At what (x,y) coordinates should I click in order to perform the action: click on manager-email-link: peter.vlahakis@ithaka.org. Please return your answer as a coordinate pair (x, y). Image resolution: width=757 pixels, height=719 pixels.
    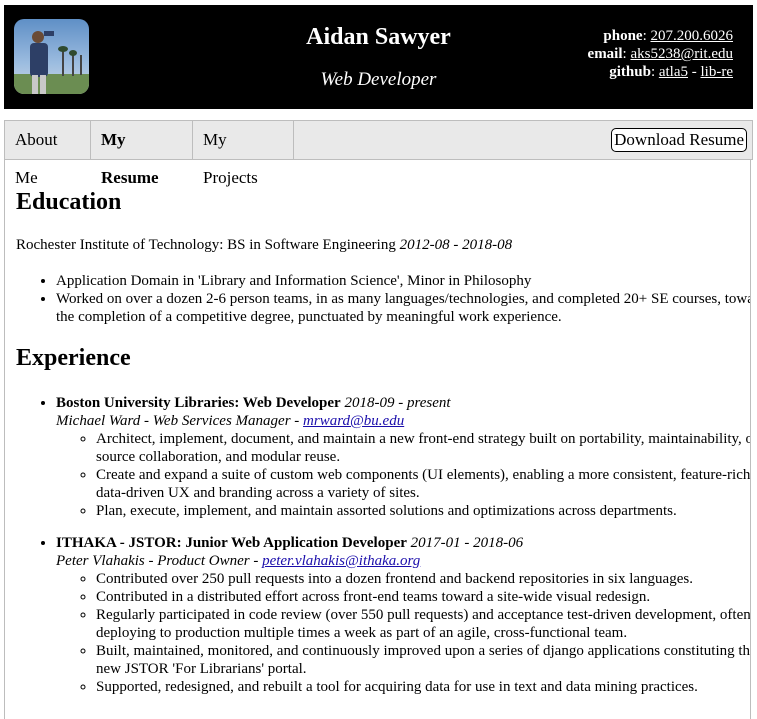
    Looking at the image, I should click on (341, 561).